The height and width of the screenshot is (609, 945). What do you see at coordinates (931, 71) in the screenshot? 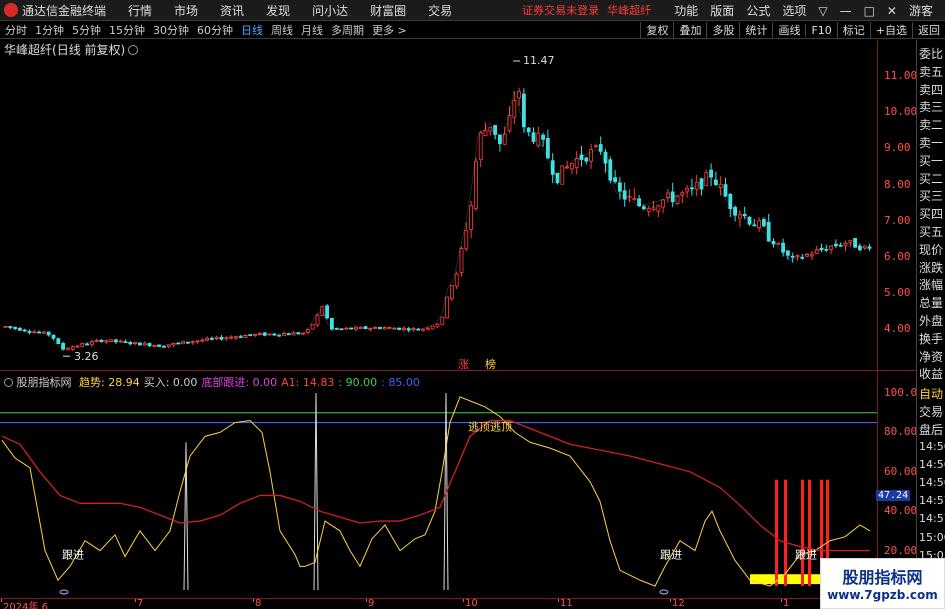
I see `sidebar-quote-item: 卖五` at bounding box center [931, 71].